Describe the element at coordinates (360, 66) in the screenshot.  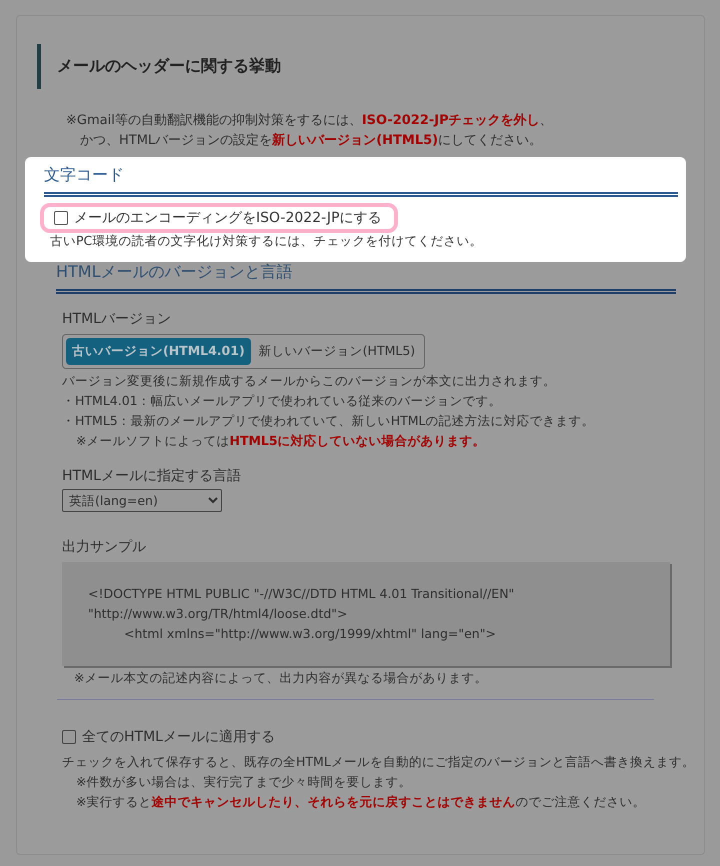
I see `section-title: メールのヘッダーに関する挙動` at that location.